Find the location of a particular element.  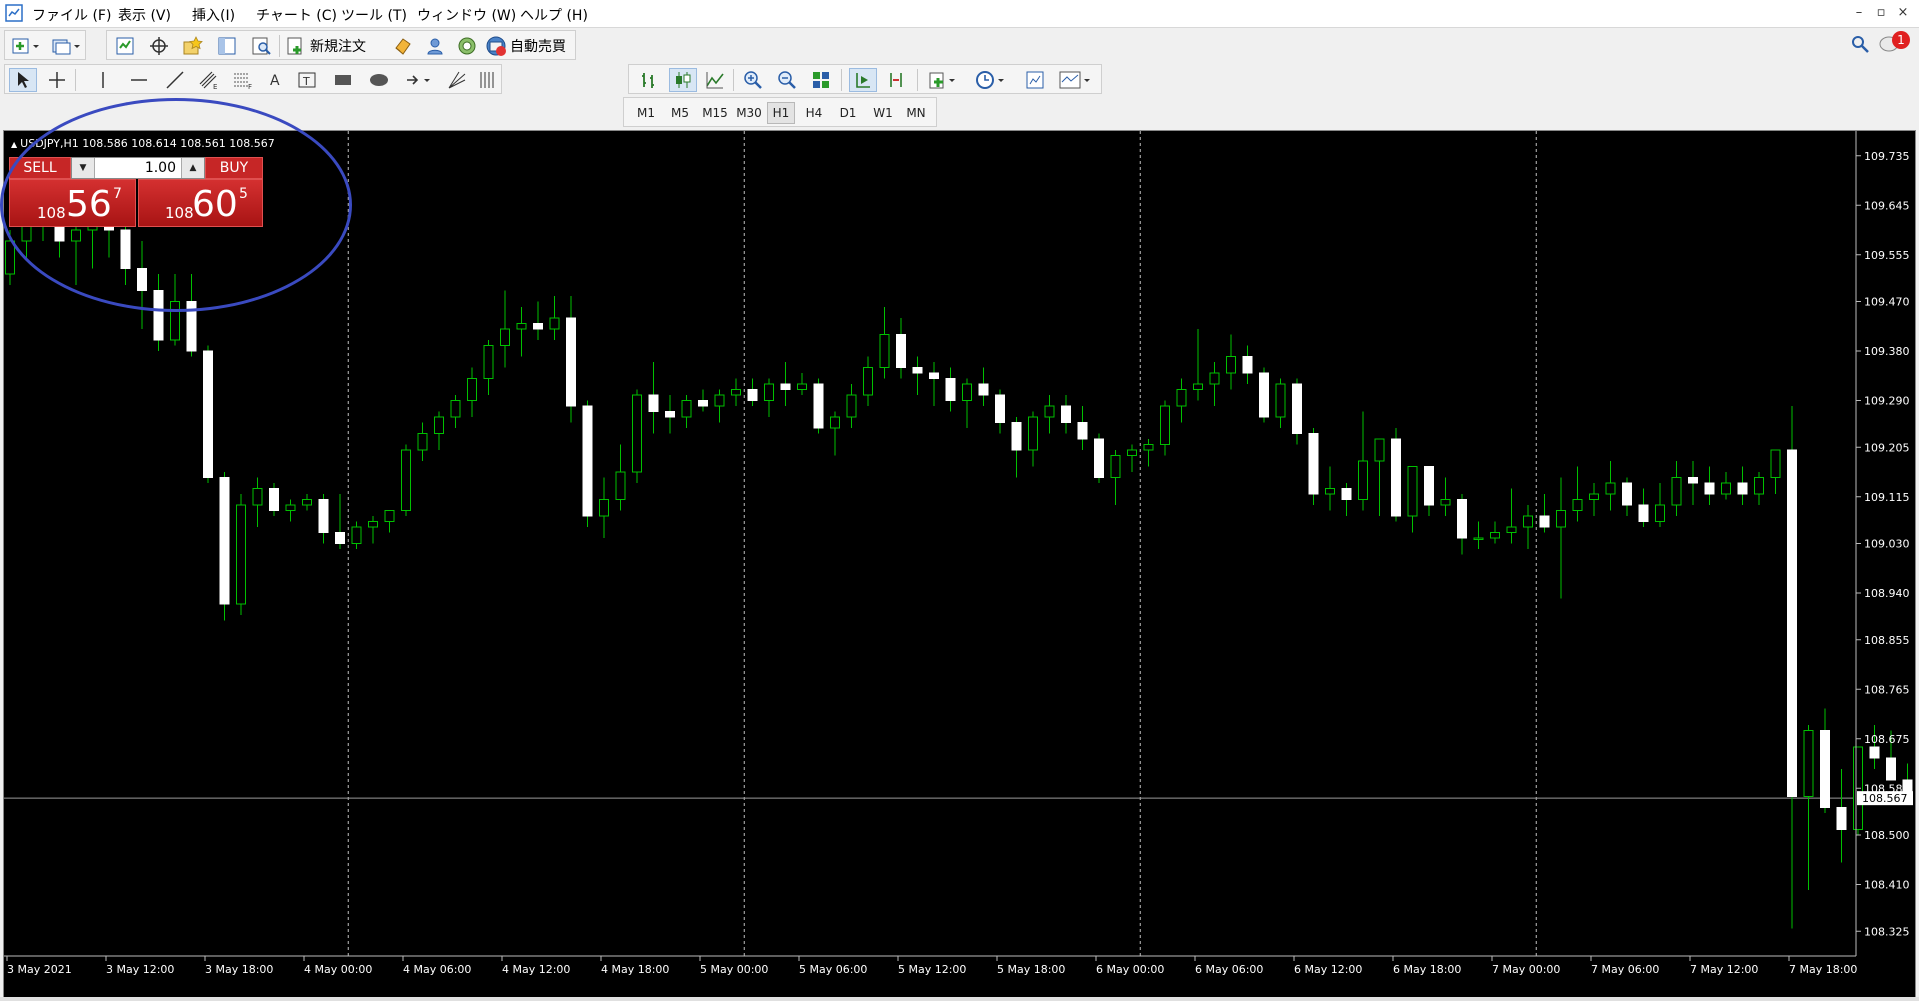

signals-button is located at coordinates (435, 46).